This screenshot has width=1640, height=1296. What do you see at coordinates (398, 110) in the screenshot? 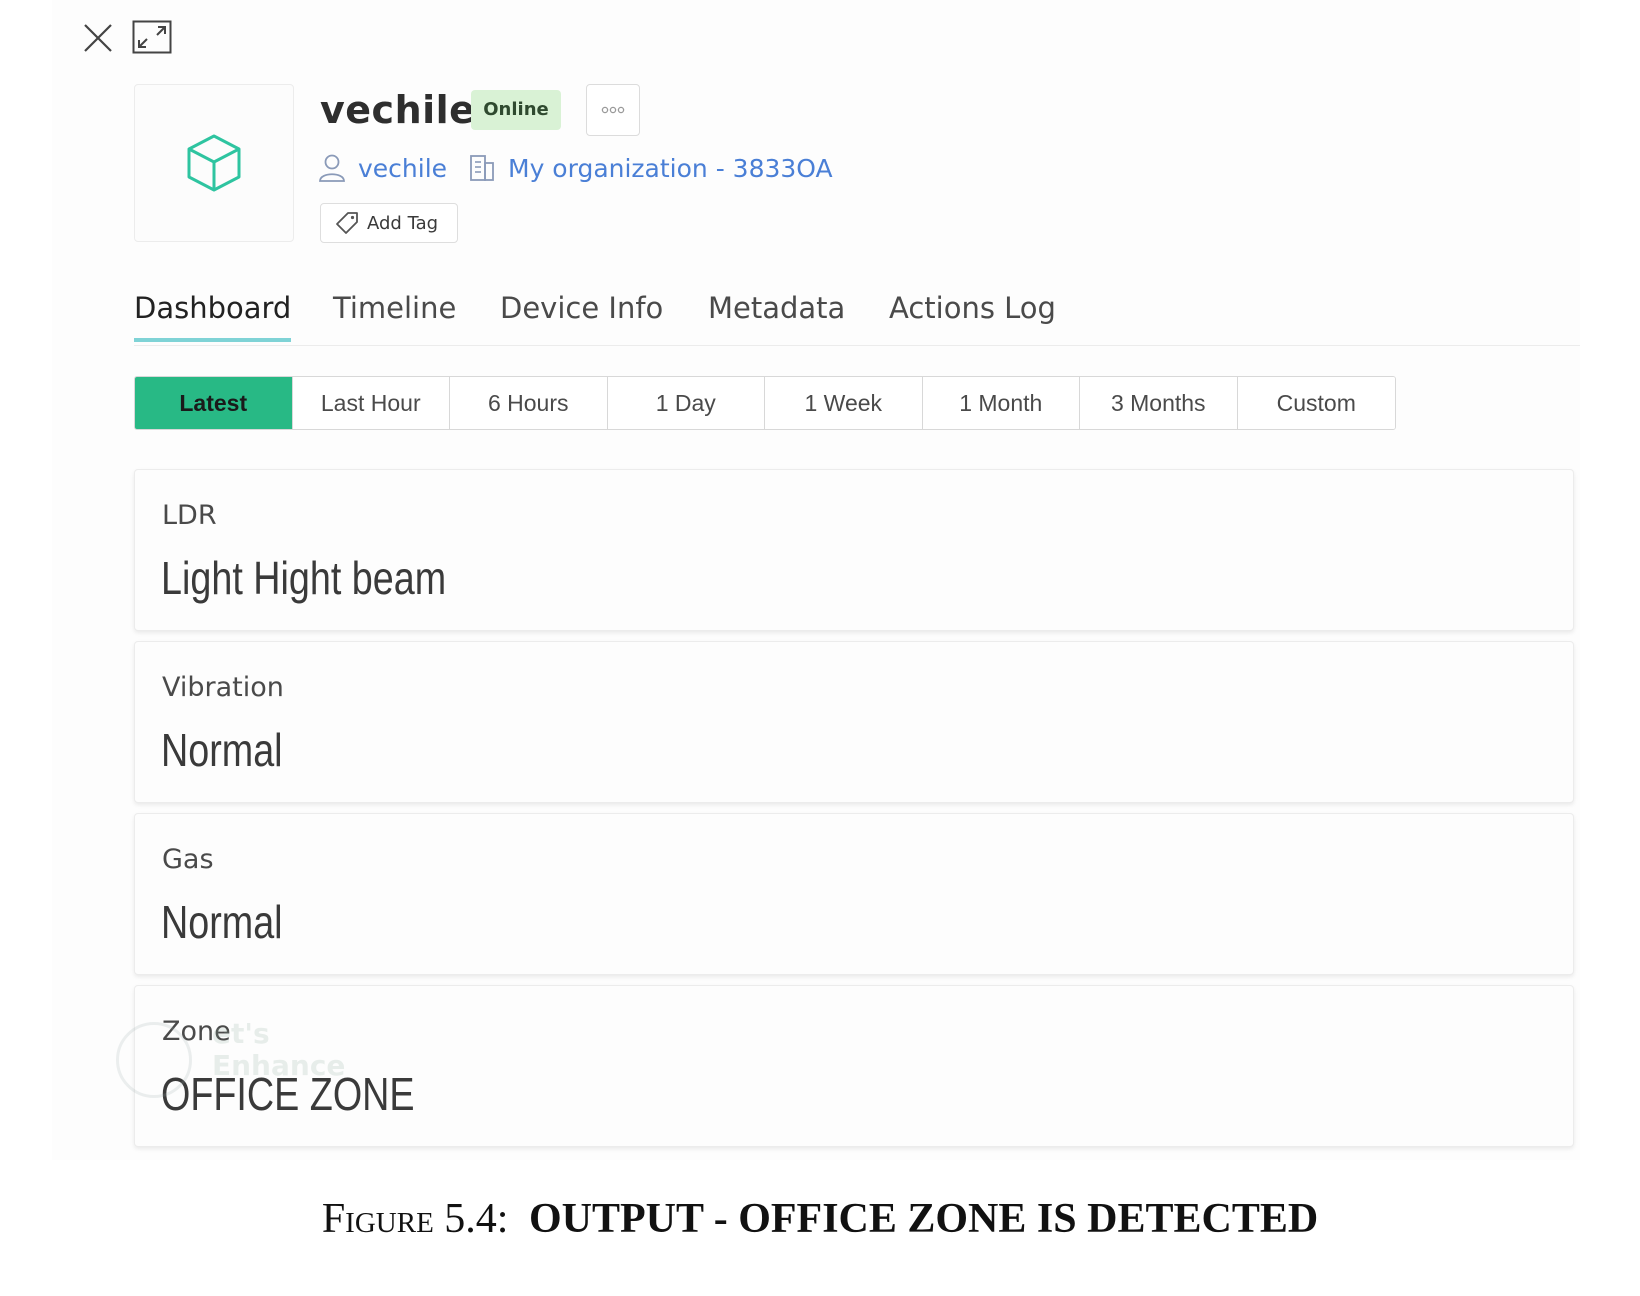
I see `device-name: vechile` at bounding box center [398, 110].